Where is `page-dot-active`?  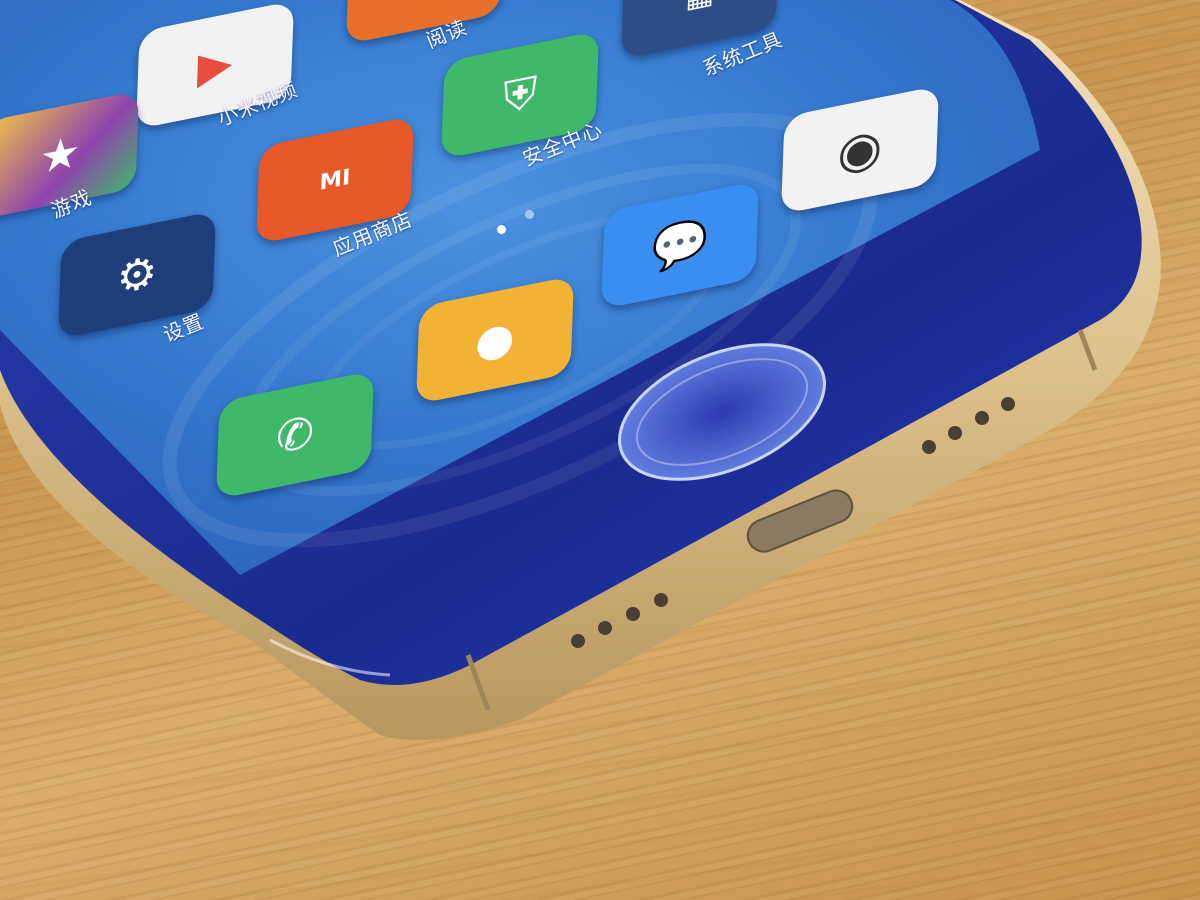
page-dot-active is located at coordinates (501, 229).